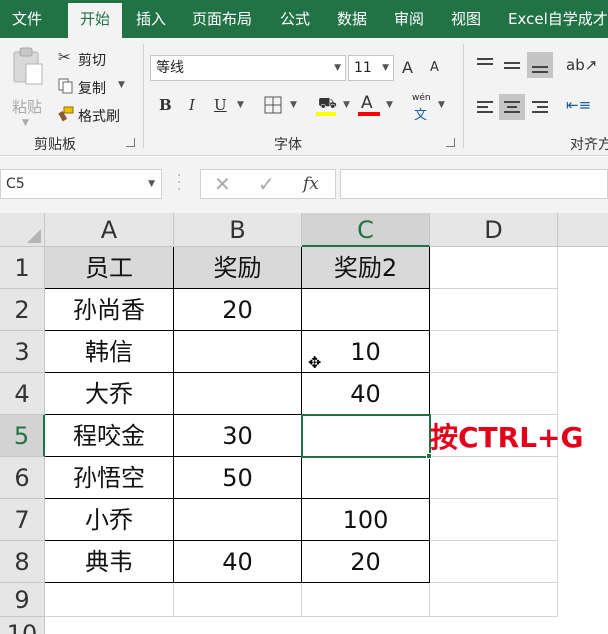  Describe the element at coordinates (65, 86) in the screenshot. I see `copy-icon` at that location.